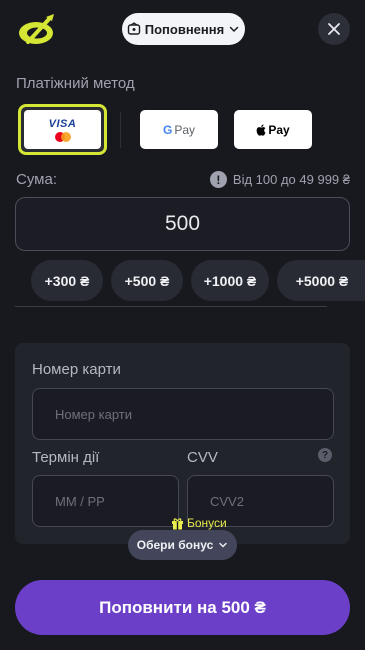  Describe the element at coordinates (291, 179) in the screenshot. I see `amount-range-text: Від 100 до 49 999 ₴` at that location.